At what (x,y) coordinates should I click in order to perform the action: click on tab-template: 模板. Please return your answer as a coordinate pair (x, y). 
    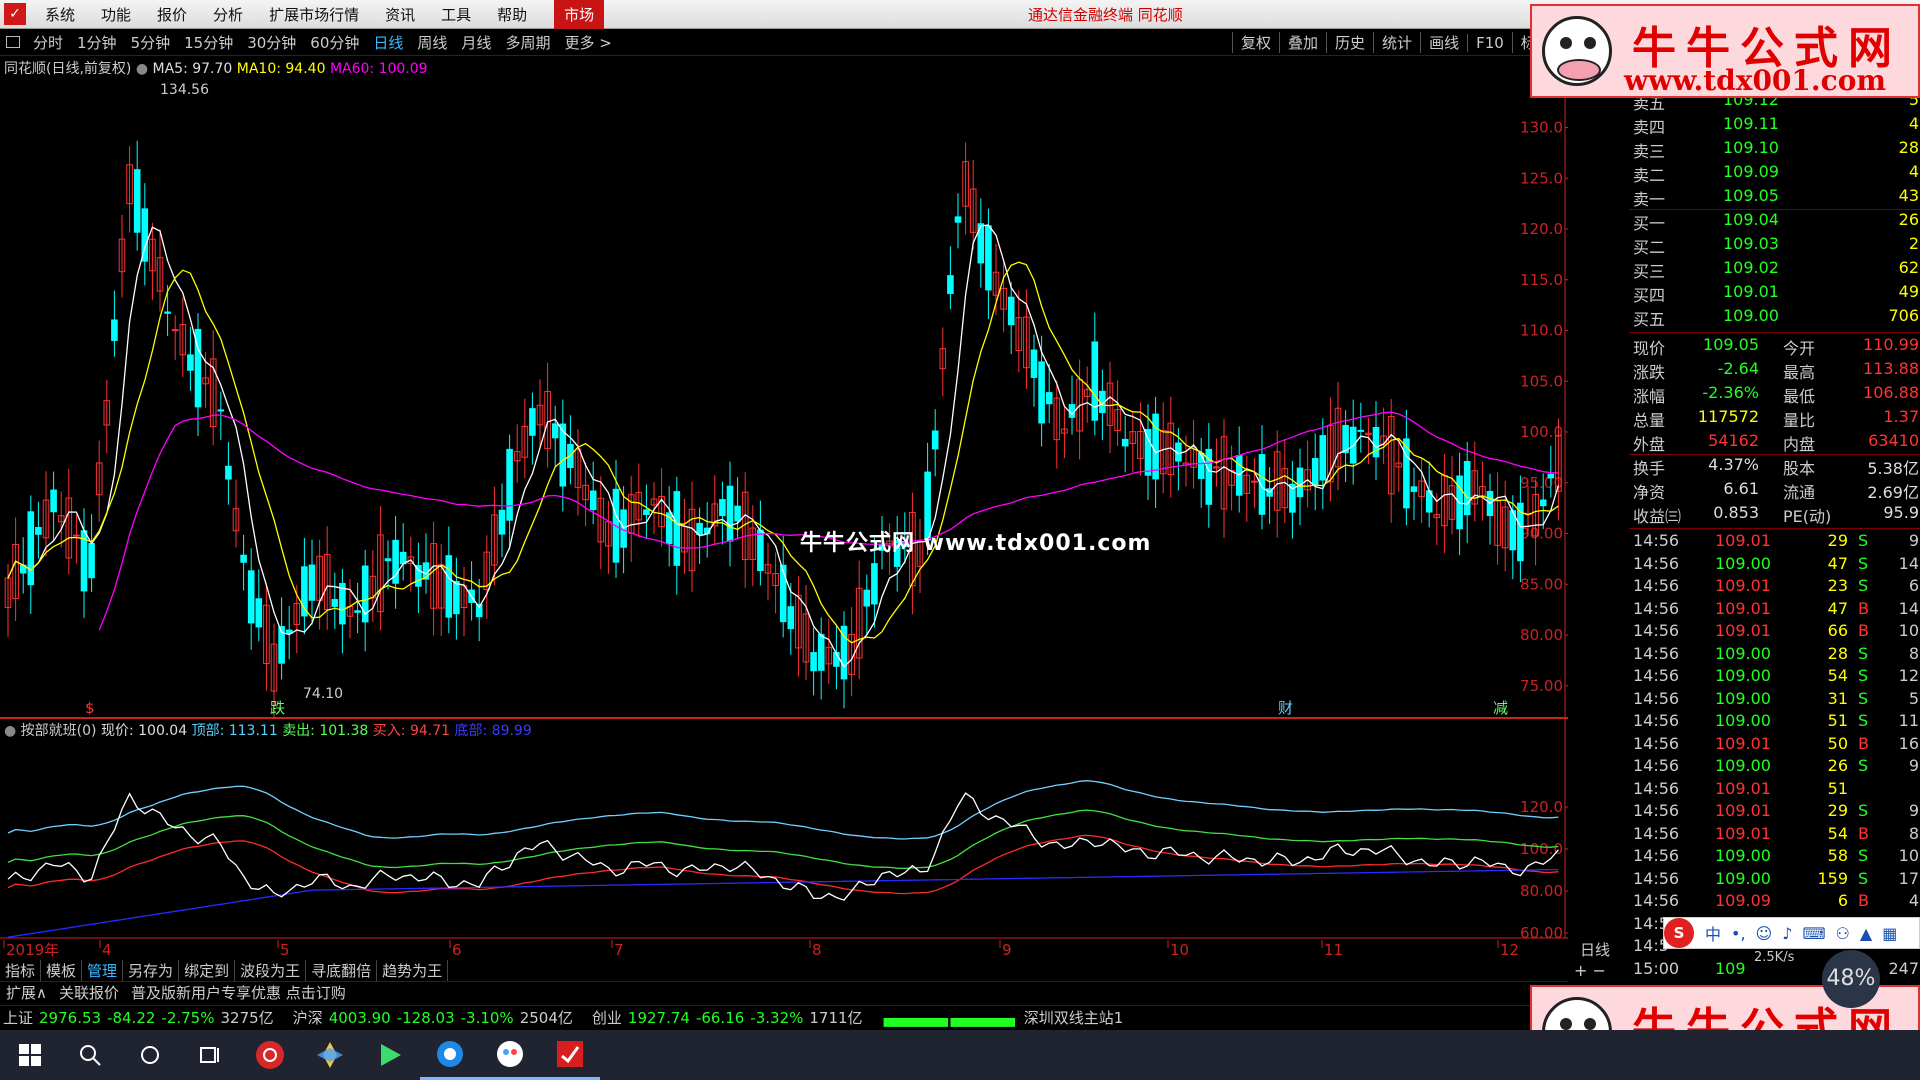
    Looking at the image, I should click on (62, 970).